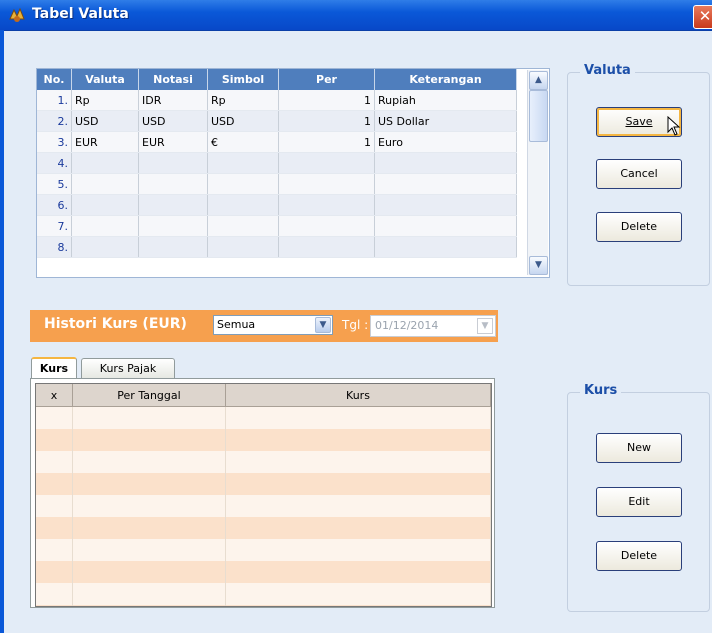  What do you see at coordinates (323, 325) in the screenshot?
I see `chevron-down-icon: ▼` at bounding box center [323, 325].